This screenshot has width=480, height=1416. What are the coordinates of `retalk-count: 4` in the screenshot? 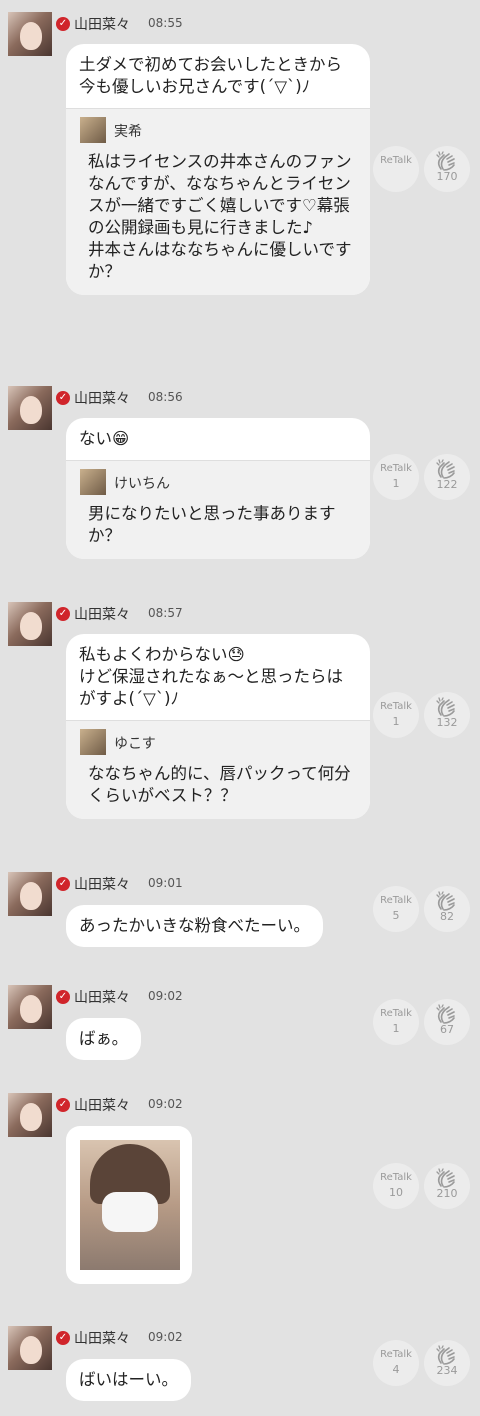 It's located at (396, 1369).